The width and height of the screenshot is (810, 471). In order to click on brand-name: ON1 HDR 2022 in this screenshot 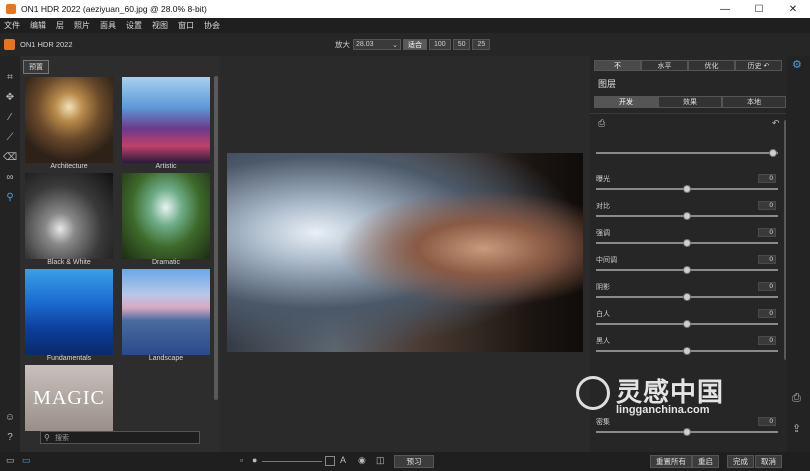, I will do `click(46, 44)`.